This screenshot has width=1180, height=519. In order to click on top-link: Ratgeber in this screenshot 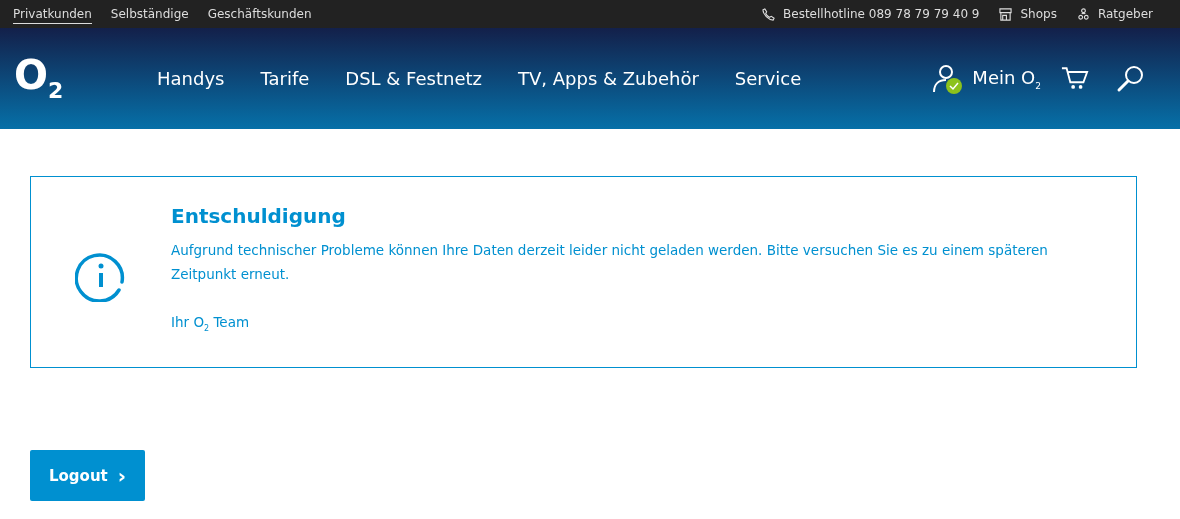, I will do `click(1125, 14)`.